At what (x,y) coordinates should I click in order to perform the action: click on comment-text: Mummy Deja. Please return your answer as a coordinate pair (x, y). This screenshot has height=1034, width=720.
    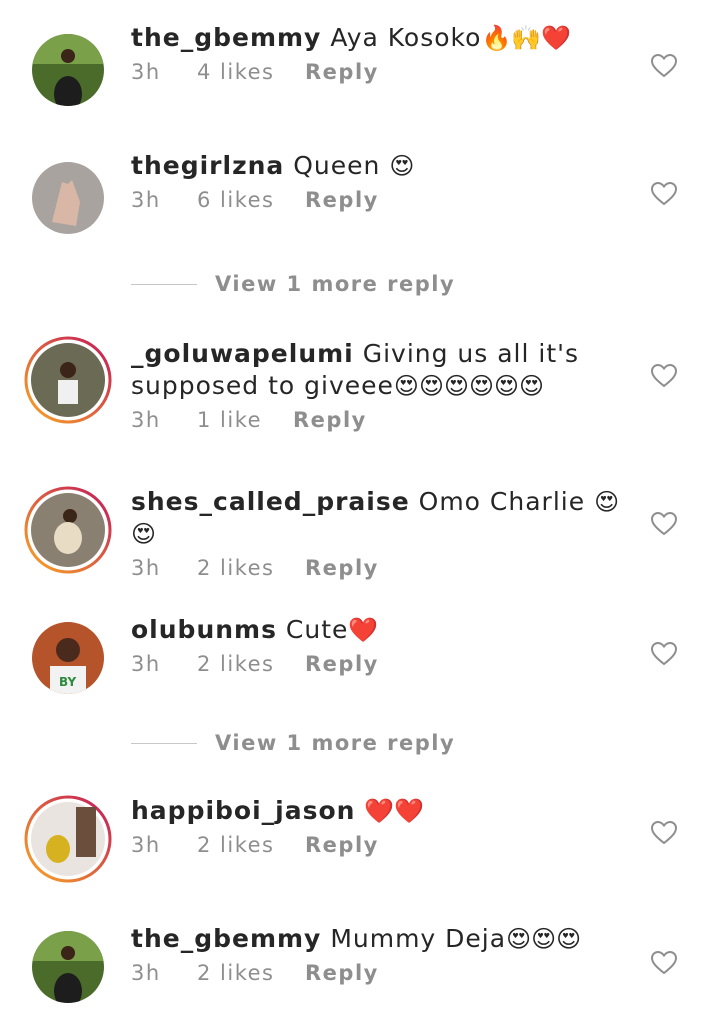
    Looking at the image, I should click on (418, 938).